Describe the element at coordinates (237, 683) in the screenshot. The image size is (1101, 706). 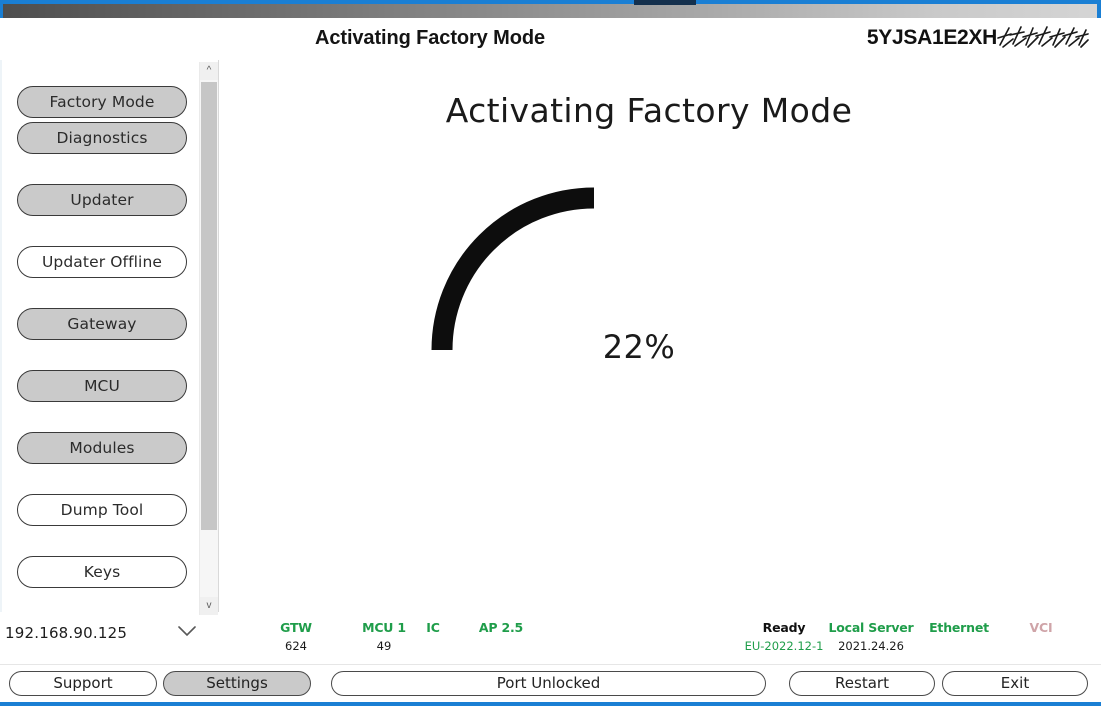
I see `settings-button: Settings` at that location.